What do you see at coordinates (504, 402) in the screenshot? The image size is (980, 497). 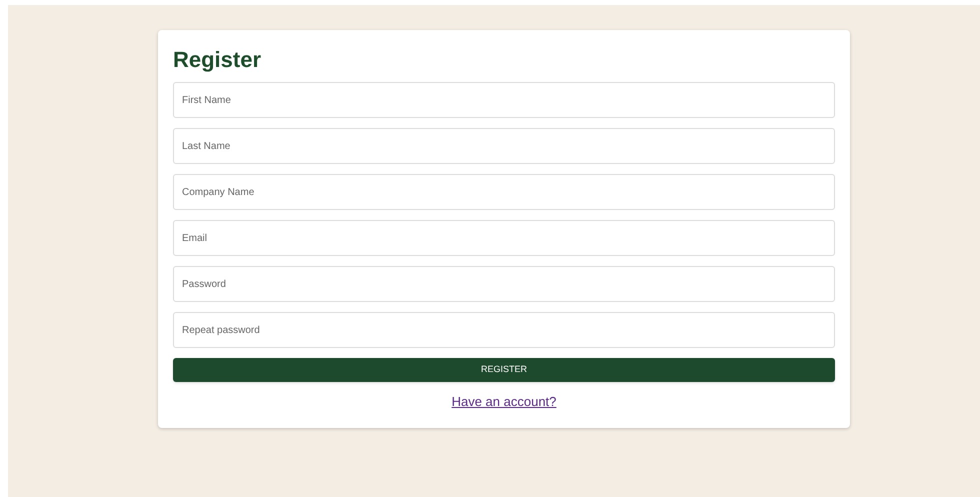 I see `login-link: Have an account?` at bounding box center [504, 402].